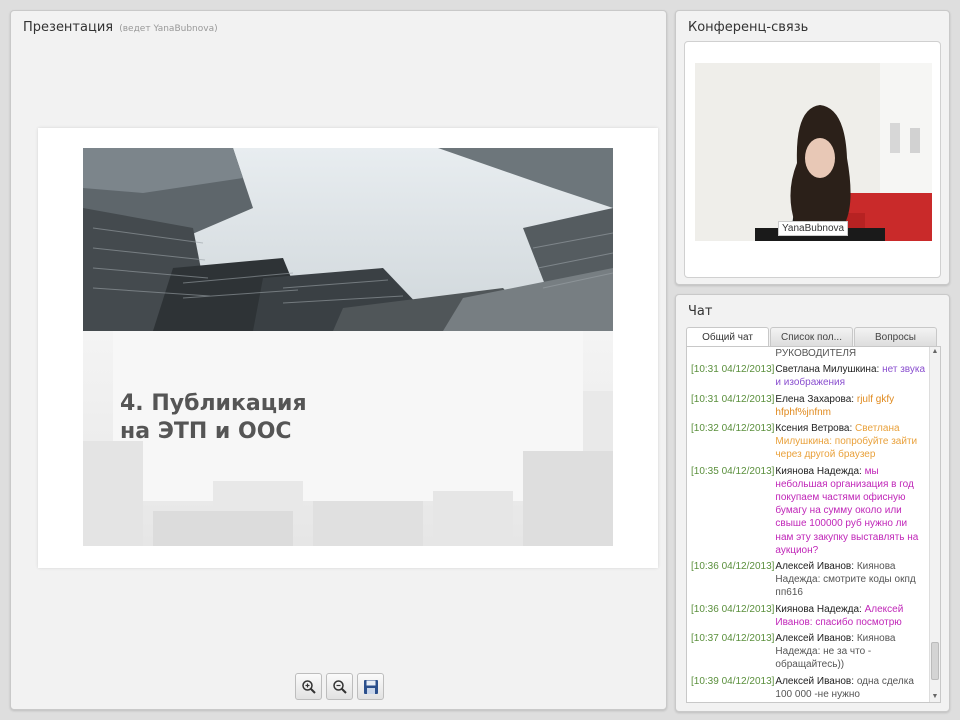 The height and width of the screenshot is (720, 960). I want to click on chat-title: Чат, so click(700, 311).